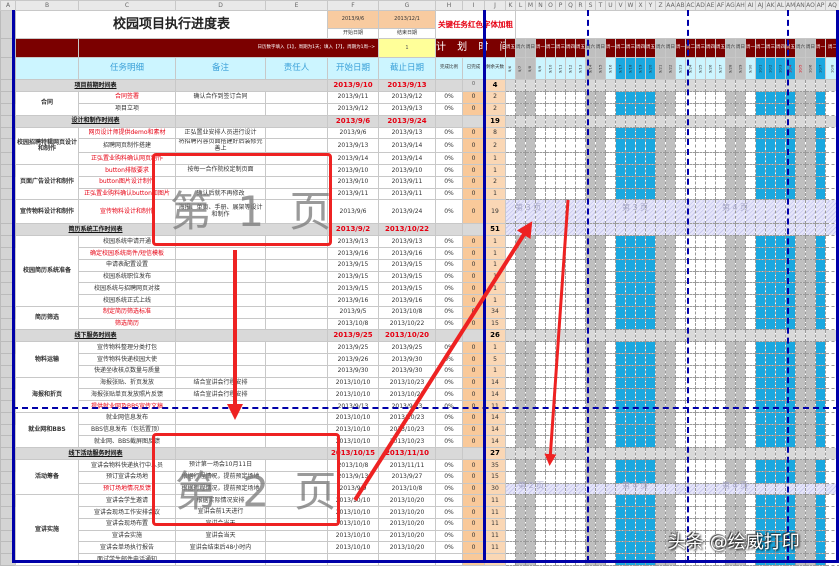 Image resolution: width=839 pixels, height=566 pixels. What do you see at coordinates (620, 5) in the screenshot?
I see `column-letter: V` at bounding box center [620, 5].